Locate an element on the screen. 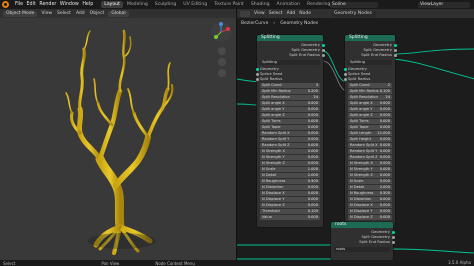 The image size is (474, 266). menu-file: File is located at coordinates (19, 4).